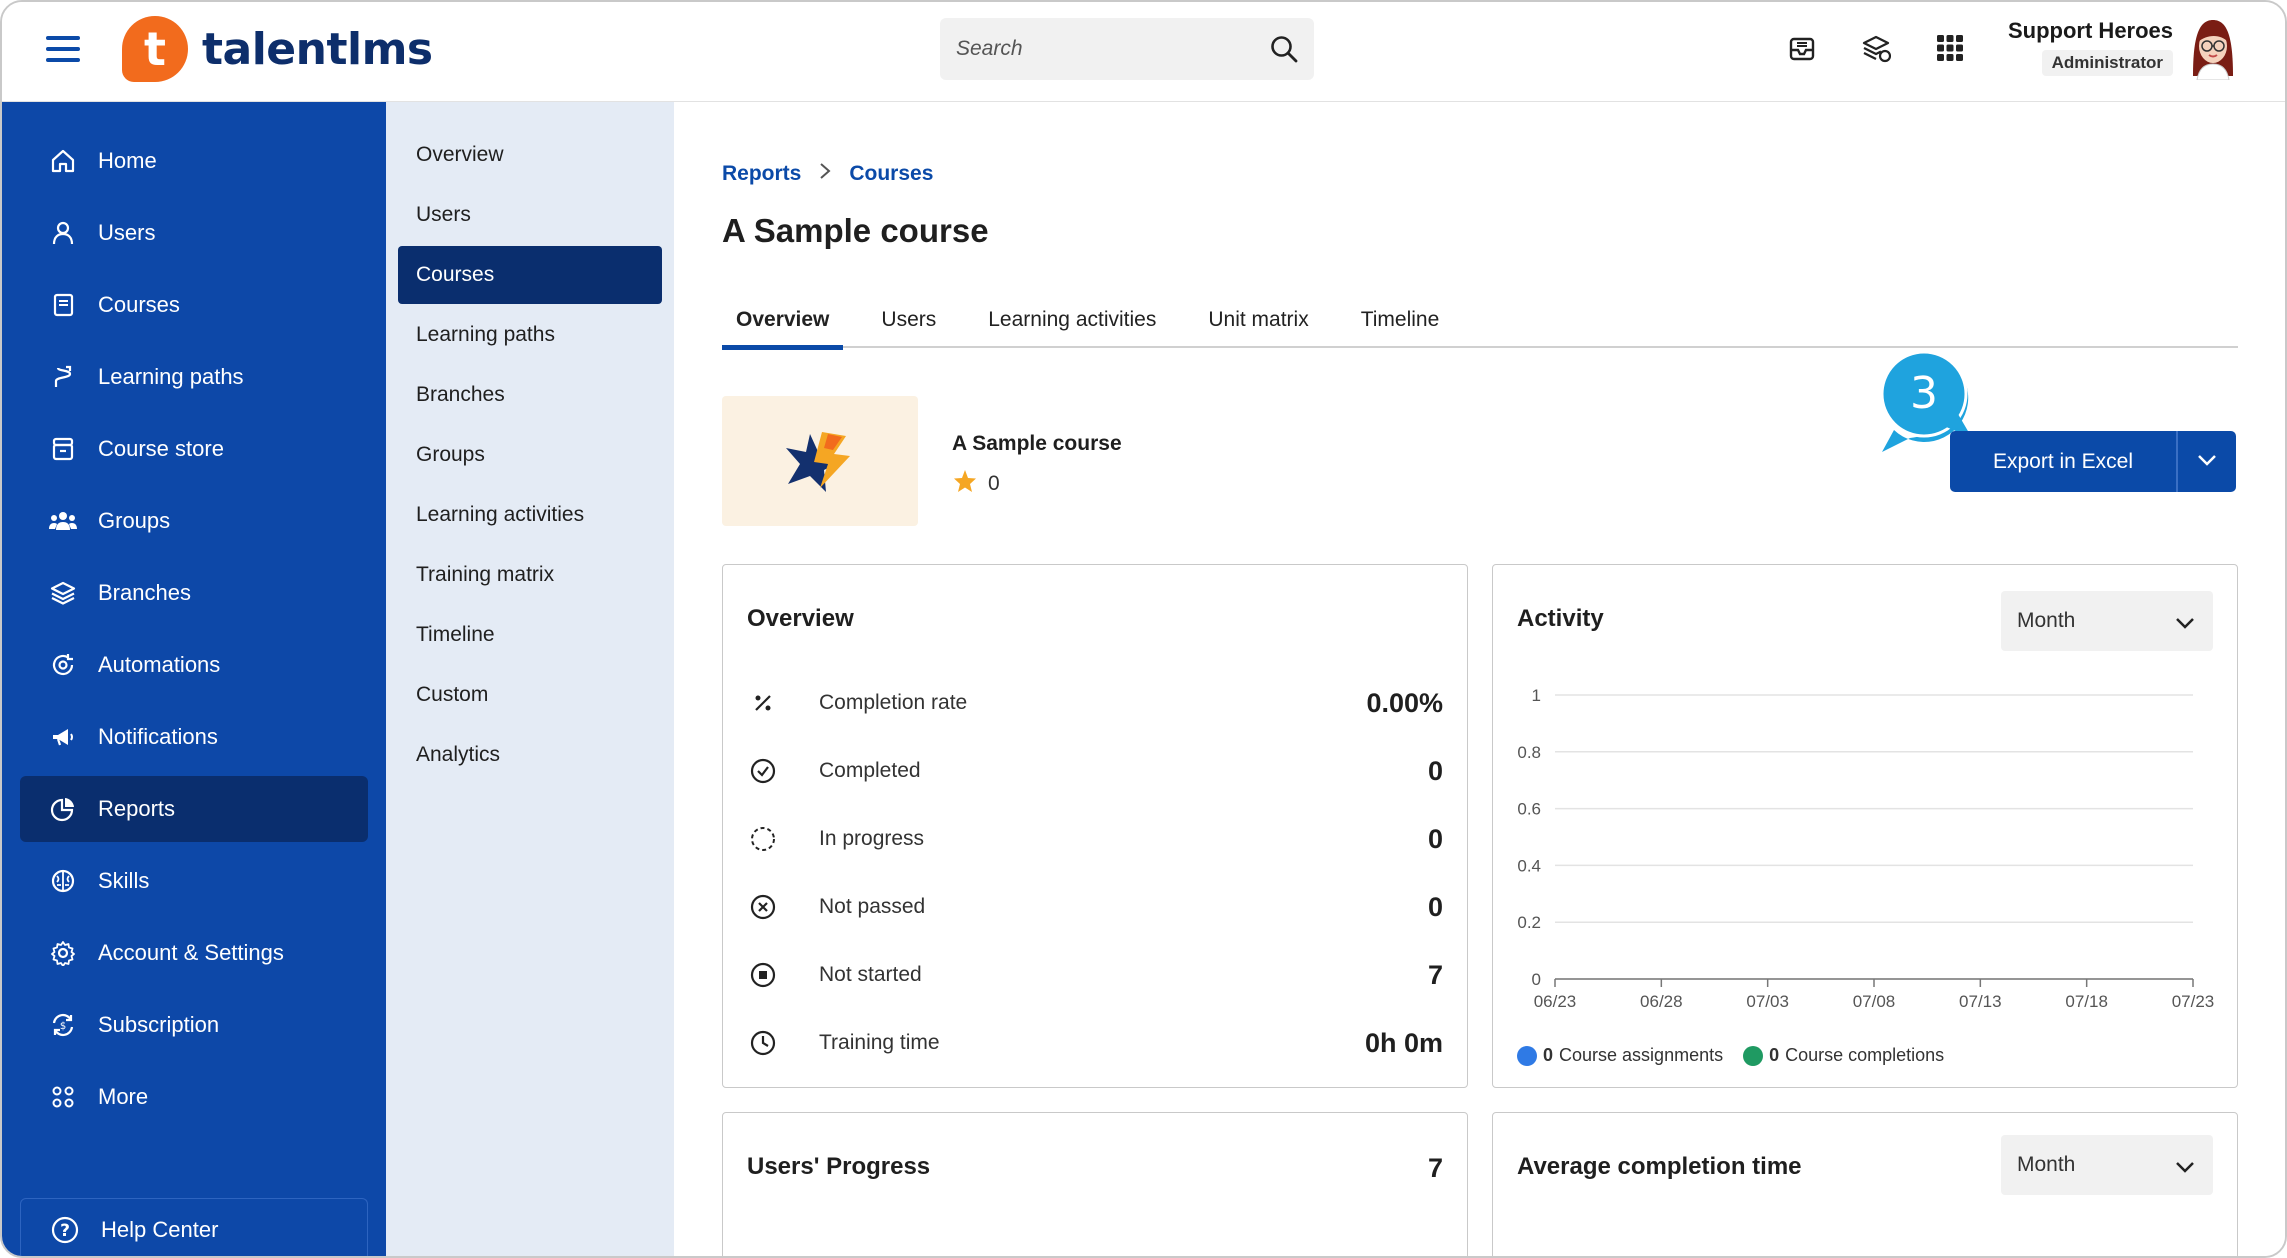 The image size is (2287, 1258). What do you see at coordinates (1620, 1055) in the screenshot?
I see `legend-item-assignments: 0 Course assignments` at bounding box center [1620, 1055].